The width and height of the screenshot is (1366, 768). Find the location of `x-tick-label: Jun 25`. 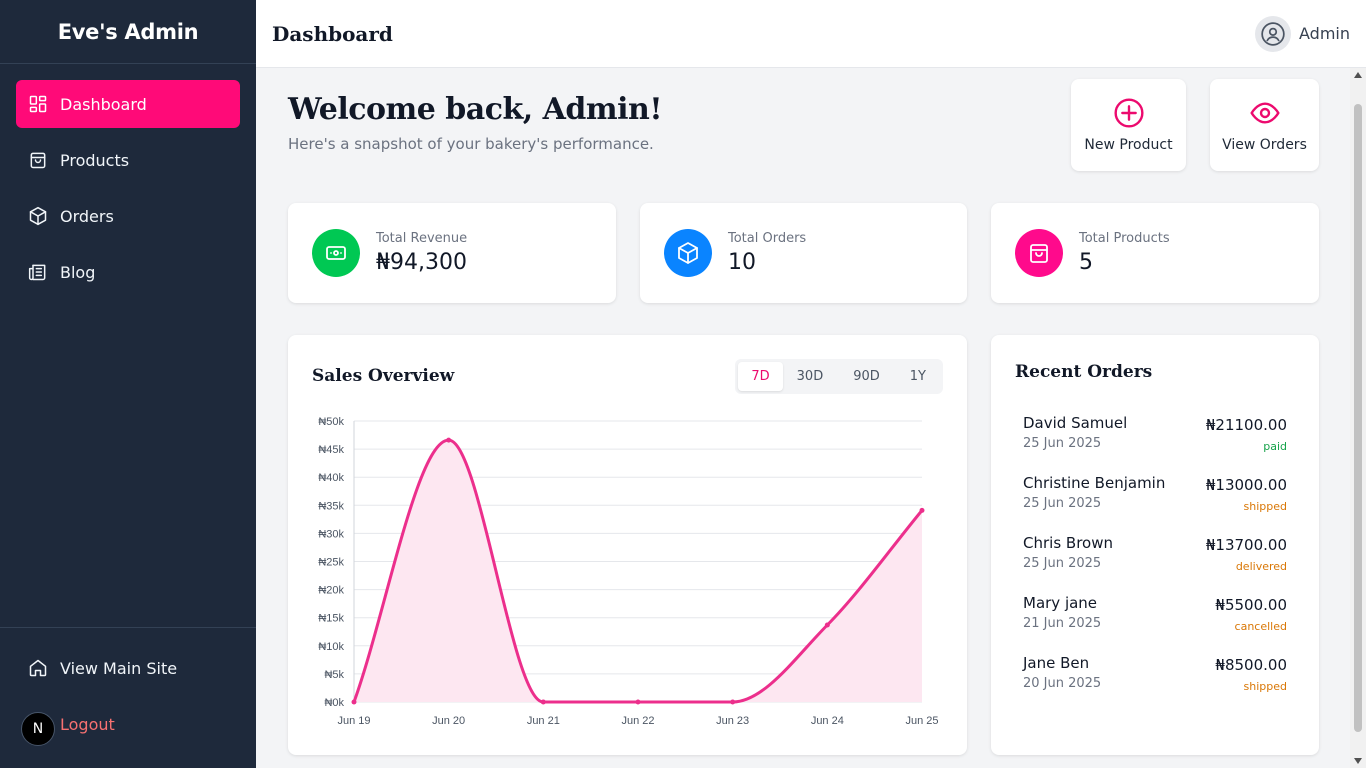

x-tick-label: Jun 25 is located at coordinates (921, 721).